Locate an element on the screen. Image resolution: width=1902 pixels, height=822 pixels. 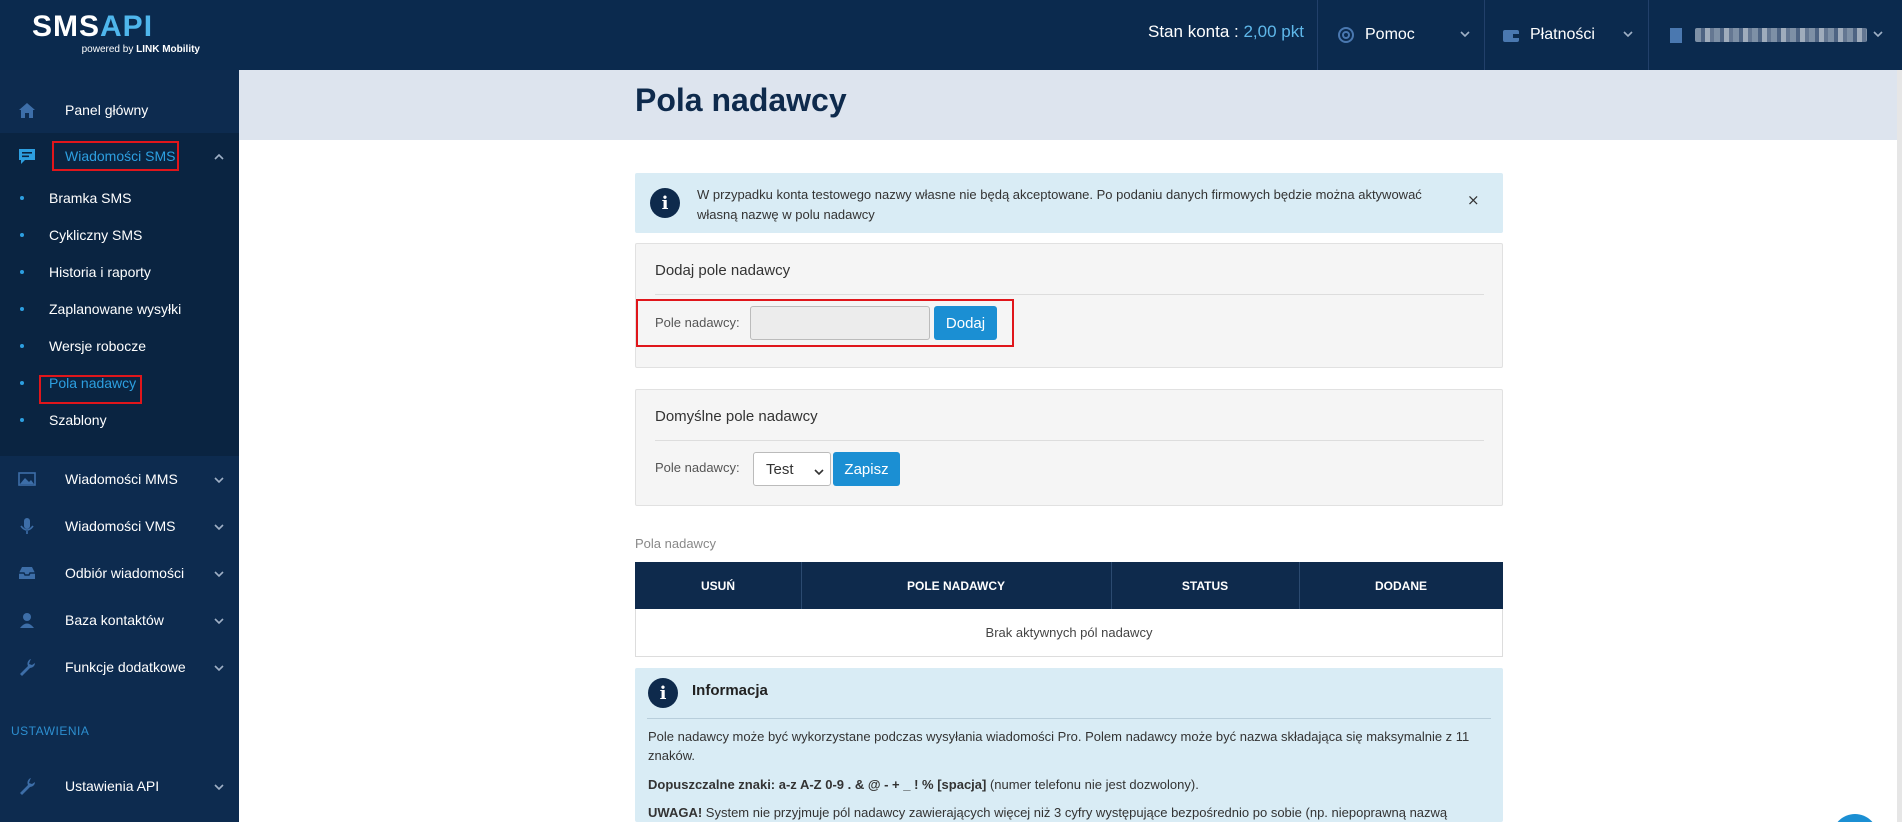
submenu-item-gateway: Bramka SMS is located at coordinates (119, 197).